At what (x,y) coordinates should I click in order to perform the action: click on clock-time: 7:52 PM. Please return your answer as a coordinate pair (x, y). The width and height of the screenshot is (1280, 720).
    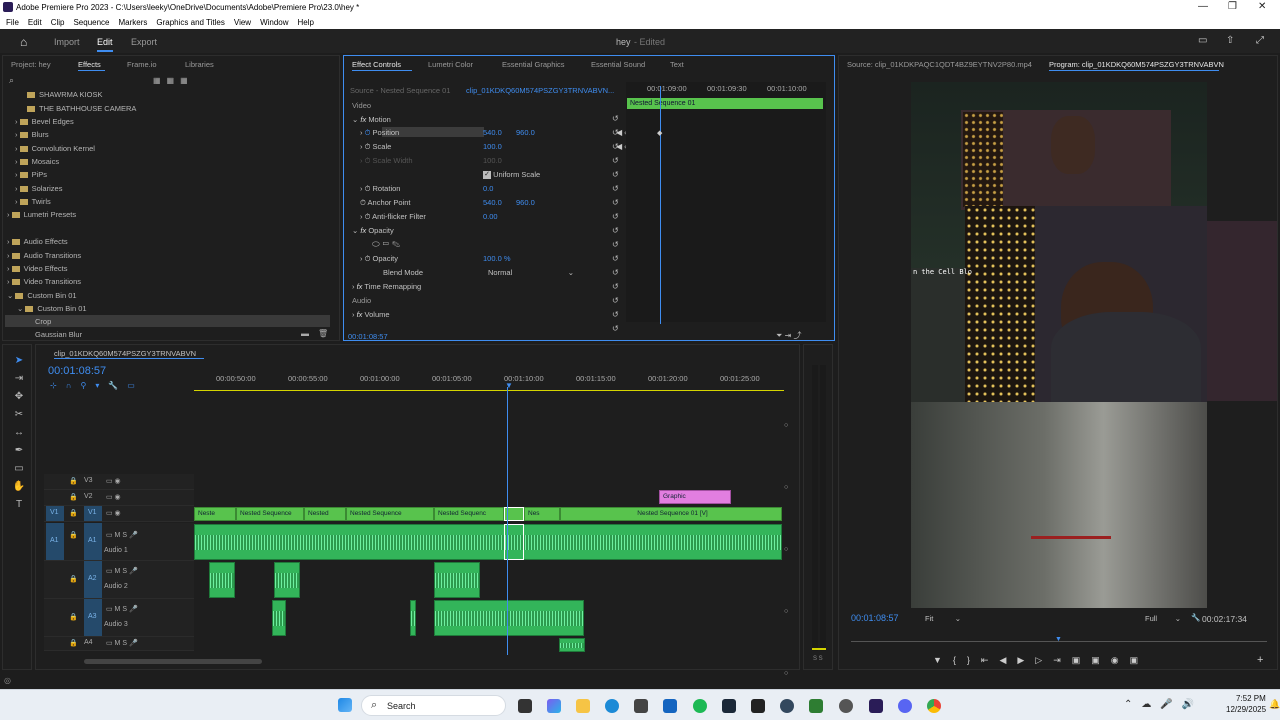
    Looking at the image, I should click on (1251, 698).